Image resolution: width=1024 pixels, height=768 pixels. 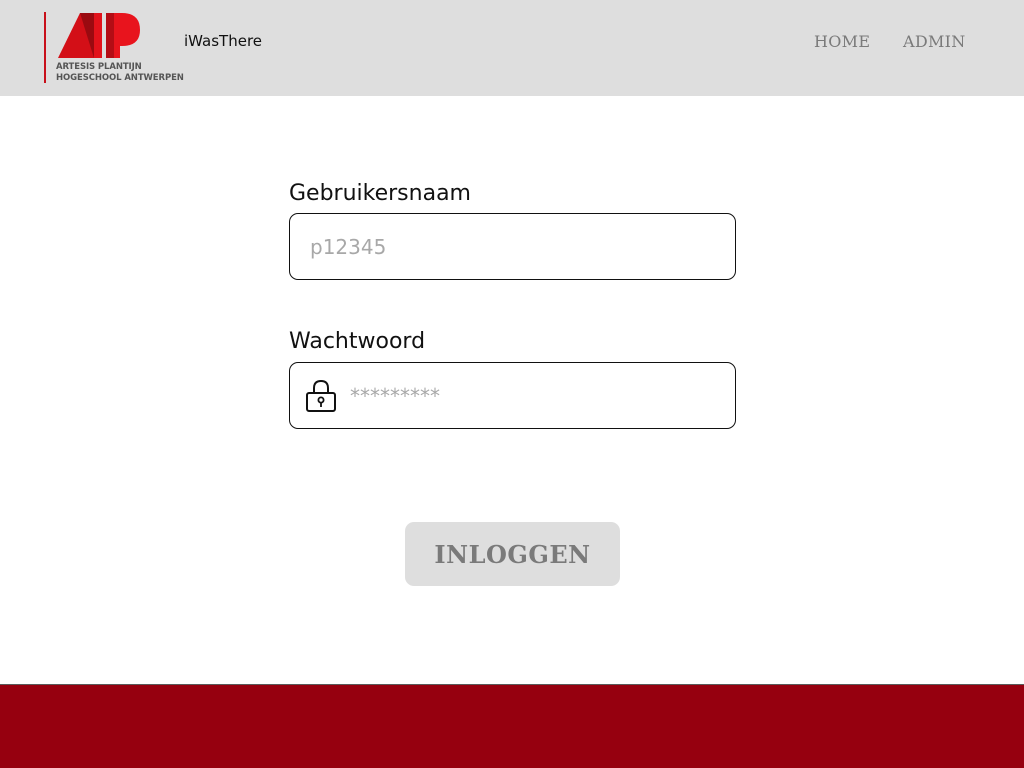 I want to click on username-field, so click(x=512, y=246).